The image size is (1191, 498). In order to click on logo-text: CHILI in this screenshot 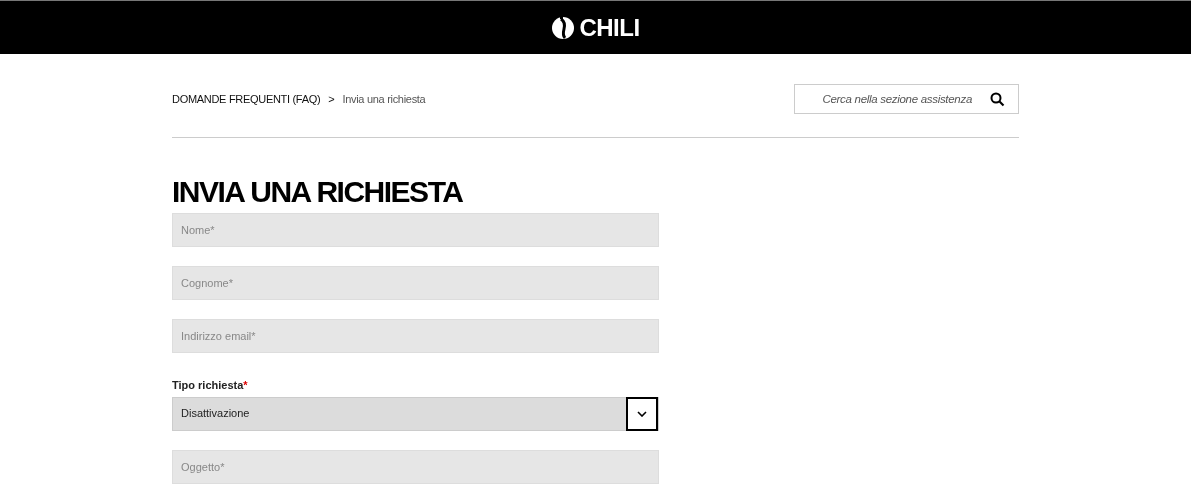, I will do `click(609, 27)`.